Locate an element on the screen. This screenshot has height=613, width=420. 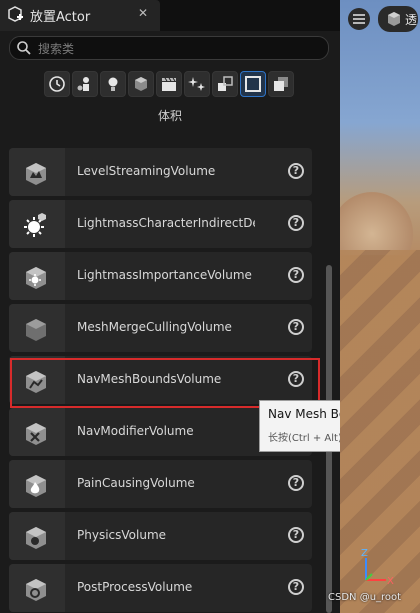
search-placeholder: 搜索类 is located at coordinates (56, 49).